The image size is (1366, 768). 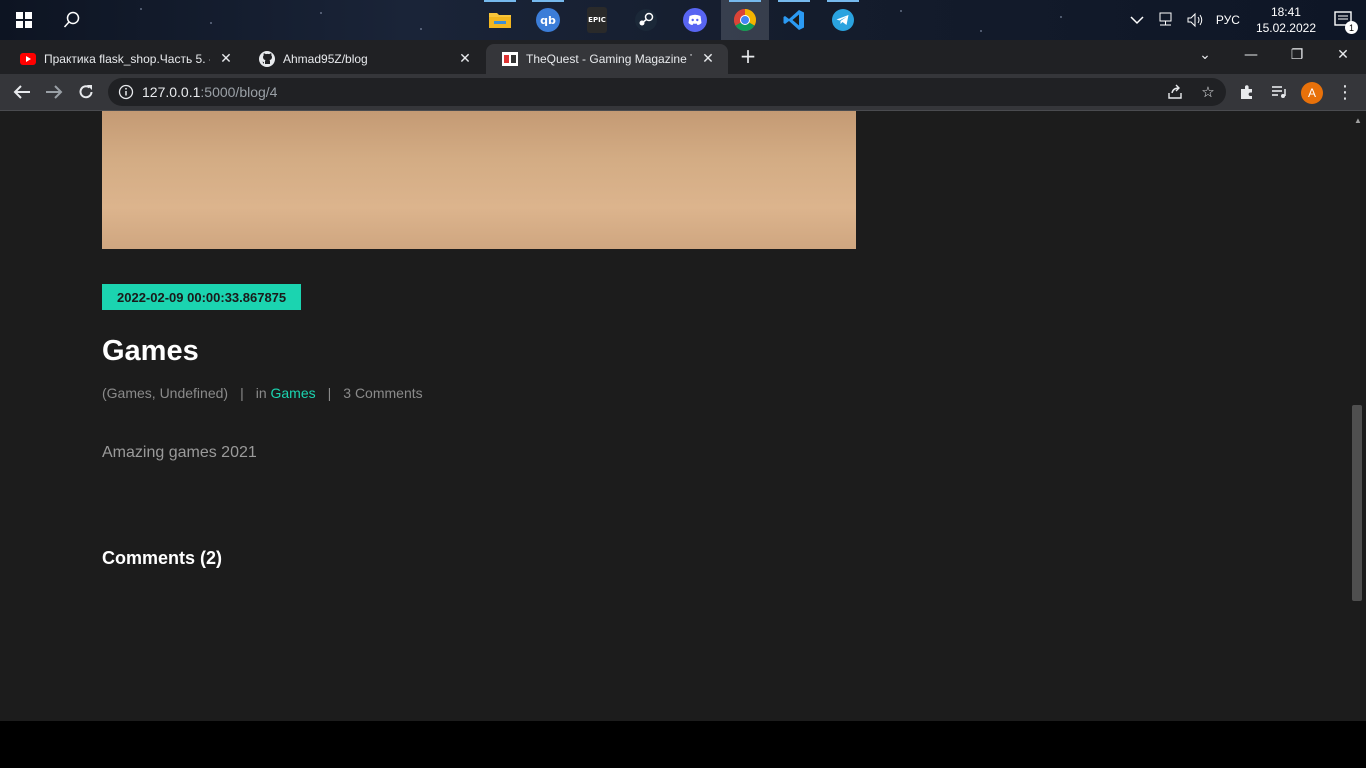 I want to click on thequest-icon, so click(x=510, y=59).